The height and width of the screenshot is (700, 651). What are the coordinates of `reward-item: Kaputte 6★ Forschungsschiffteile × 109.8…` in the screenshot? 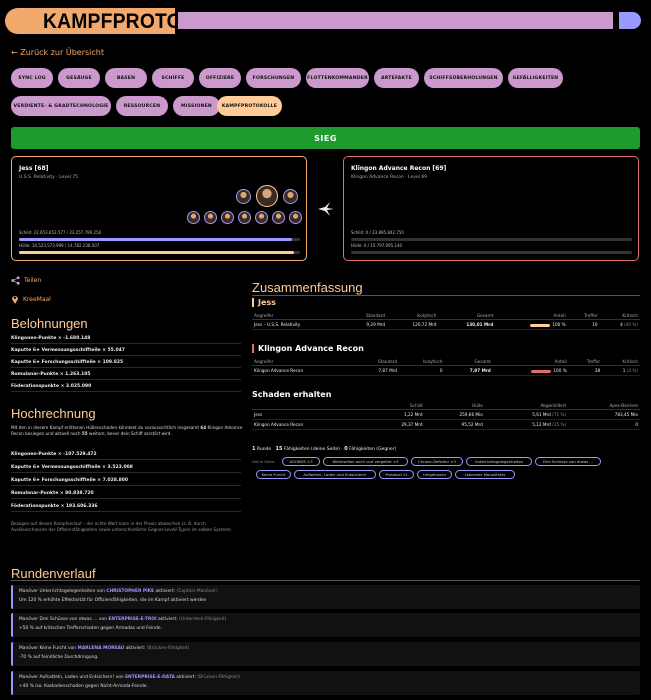 It's located at (126, 363).